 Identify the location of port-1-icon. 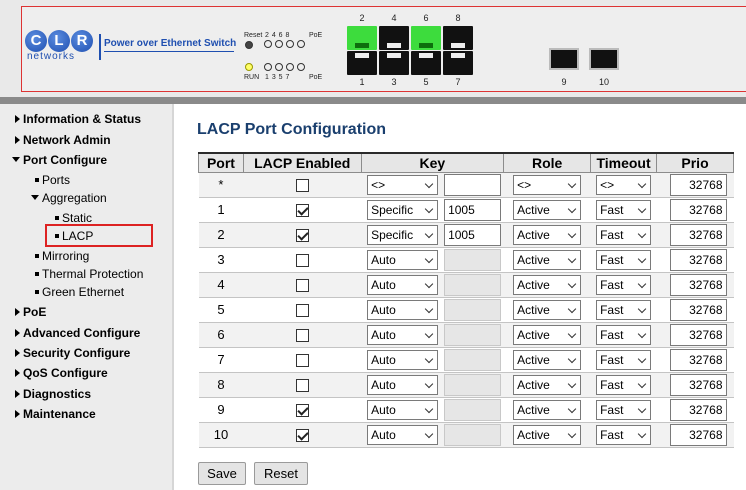
(362, 63).